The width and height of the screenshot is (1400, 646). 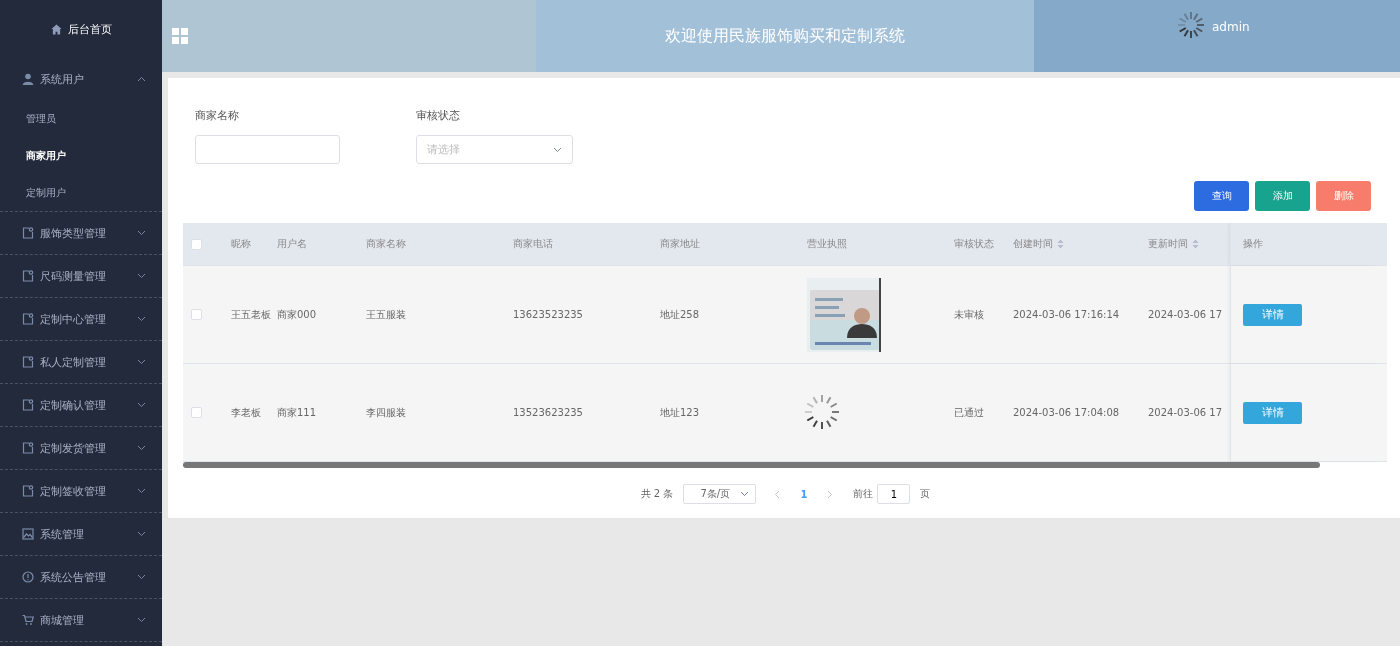 I want to click on menu-item: 系统管理, so click(x=81, y=534).